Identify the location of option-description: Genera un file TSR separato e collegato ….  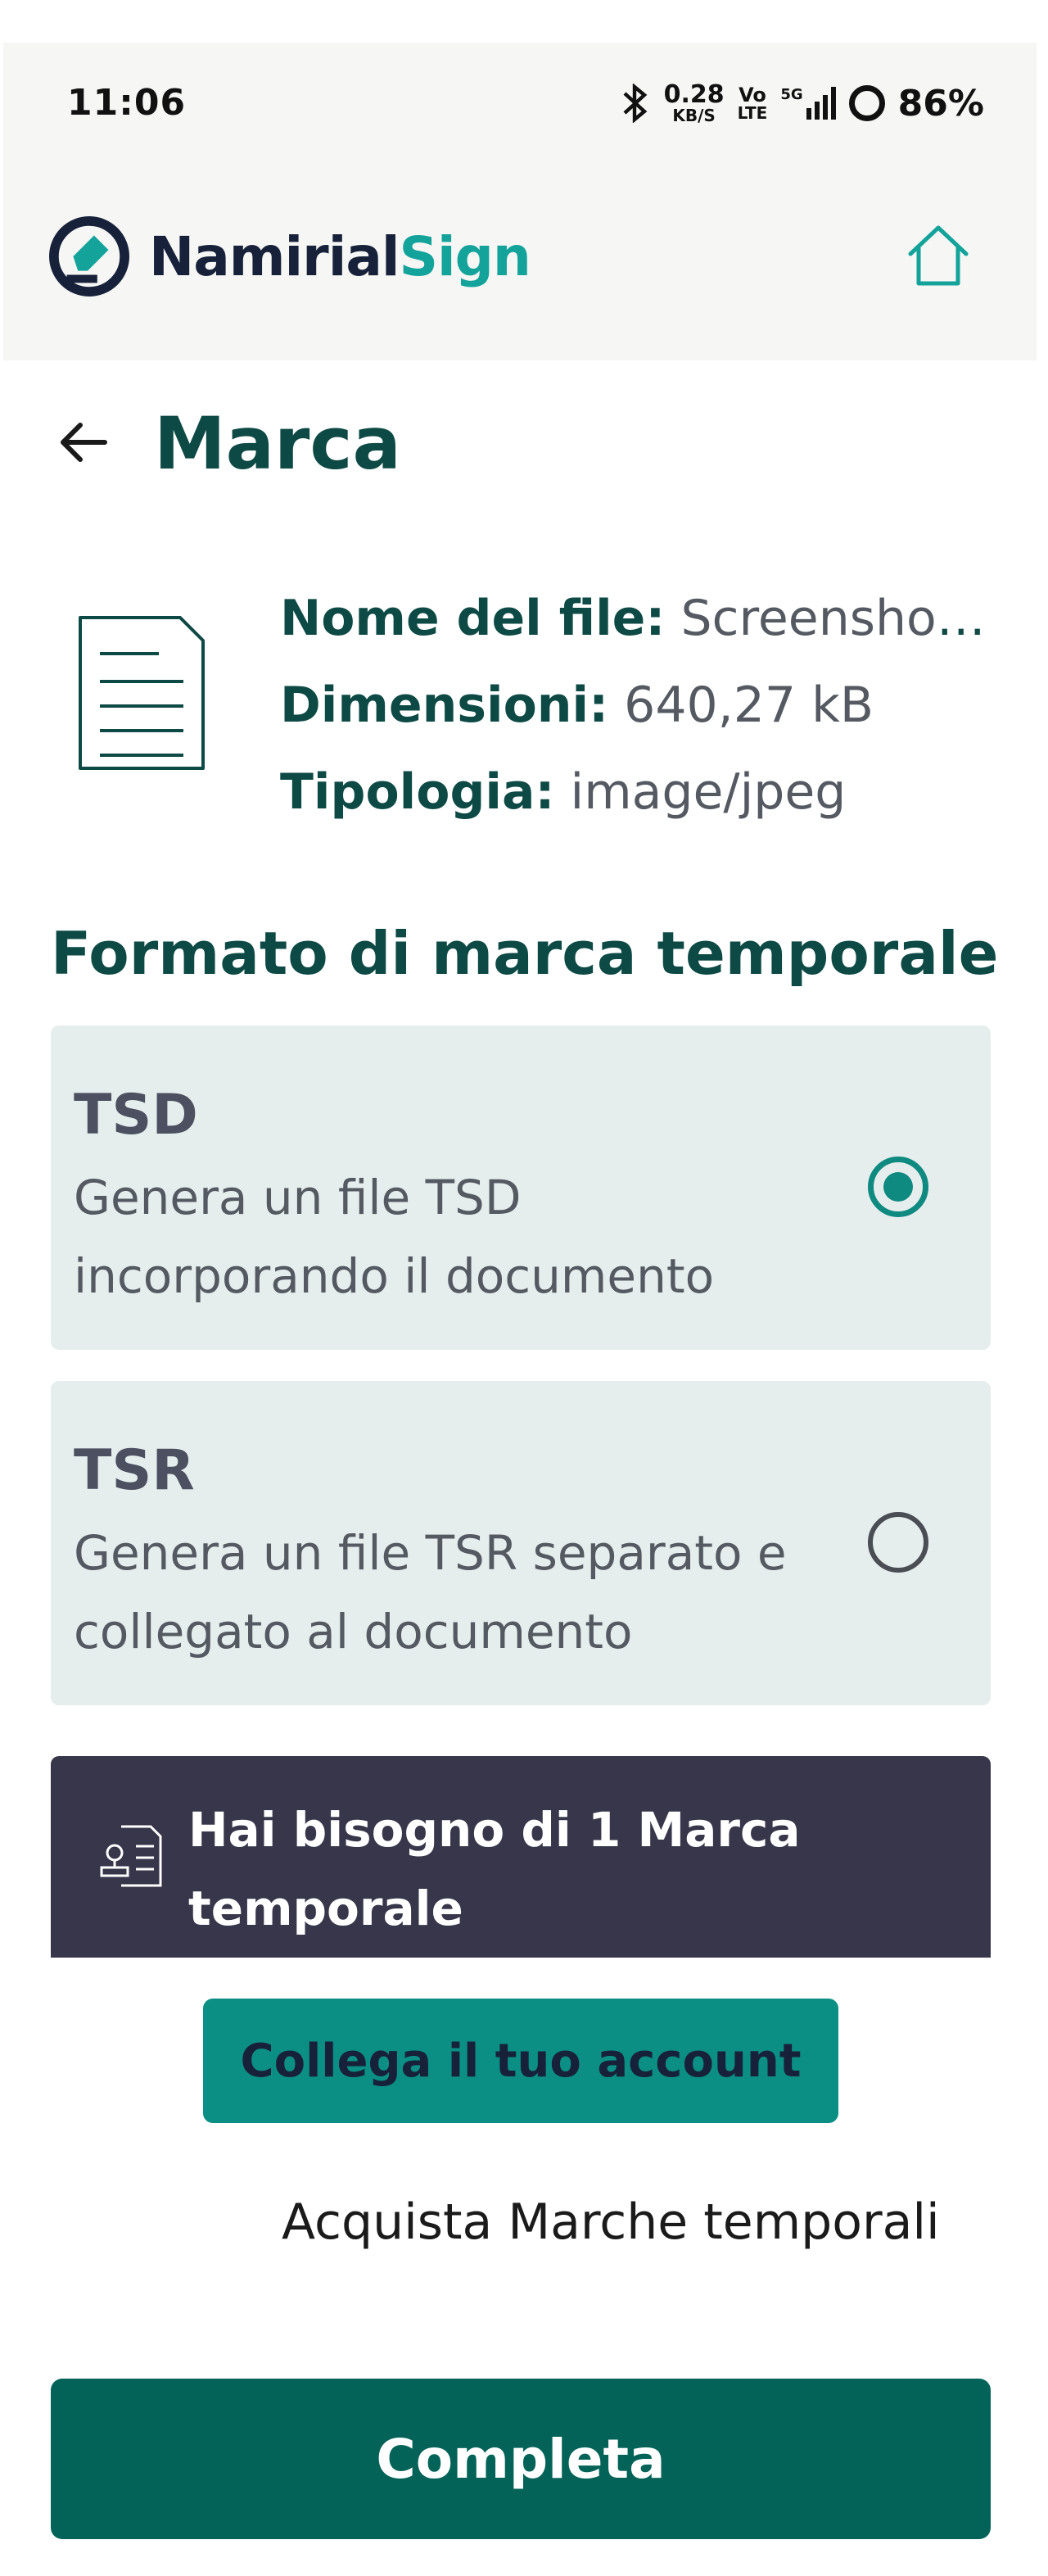
(430, 1592).